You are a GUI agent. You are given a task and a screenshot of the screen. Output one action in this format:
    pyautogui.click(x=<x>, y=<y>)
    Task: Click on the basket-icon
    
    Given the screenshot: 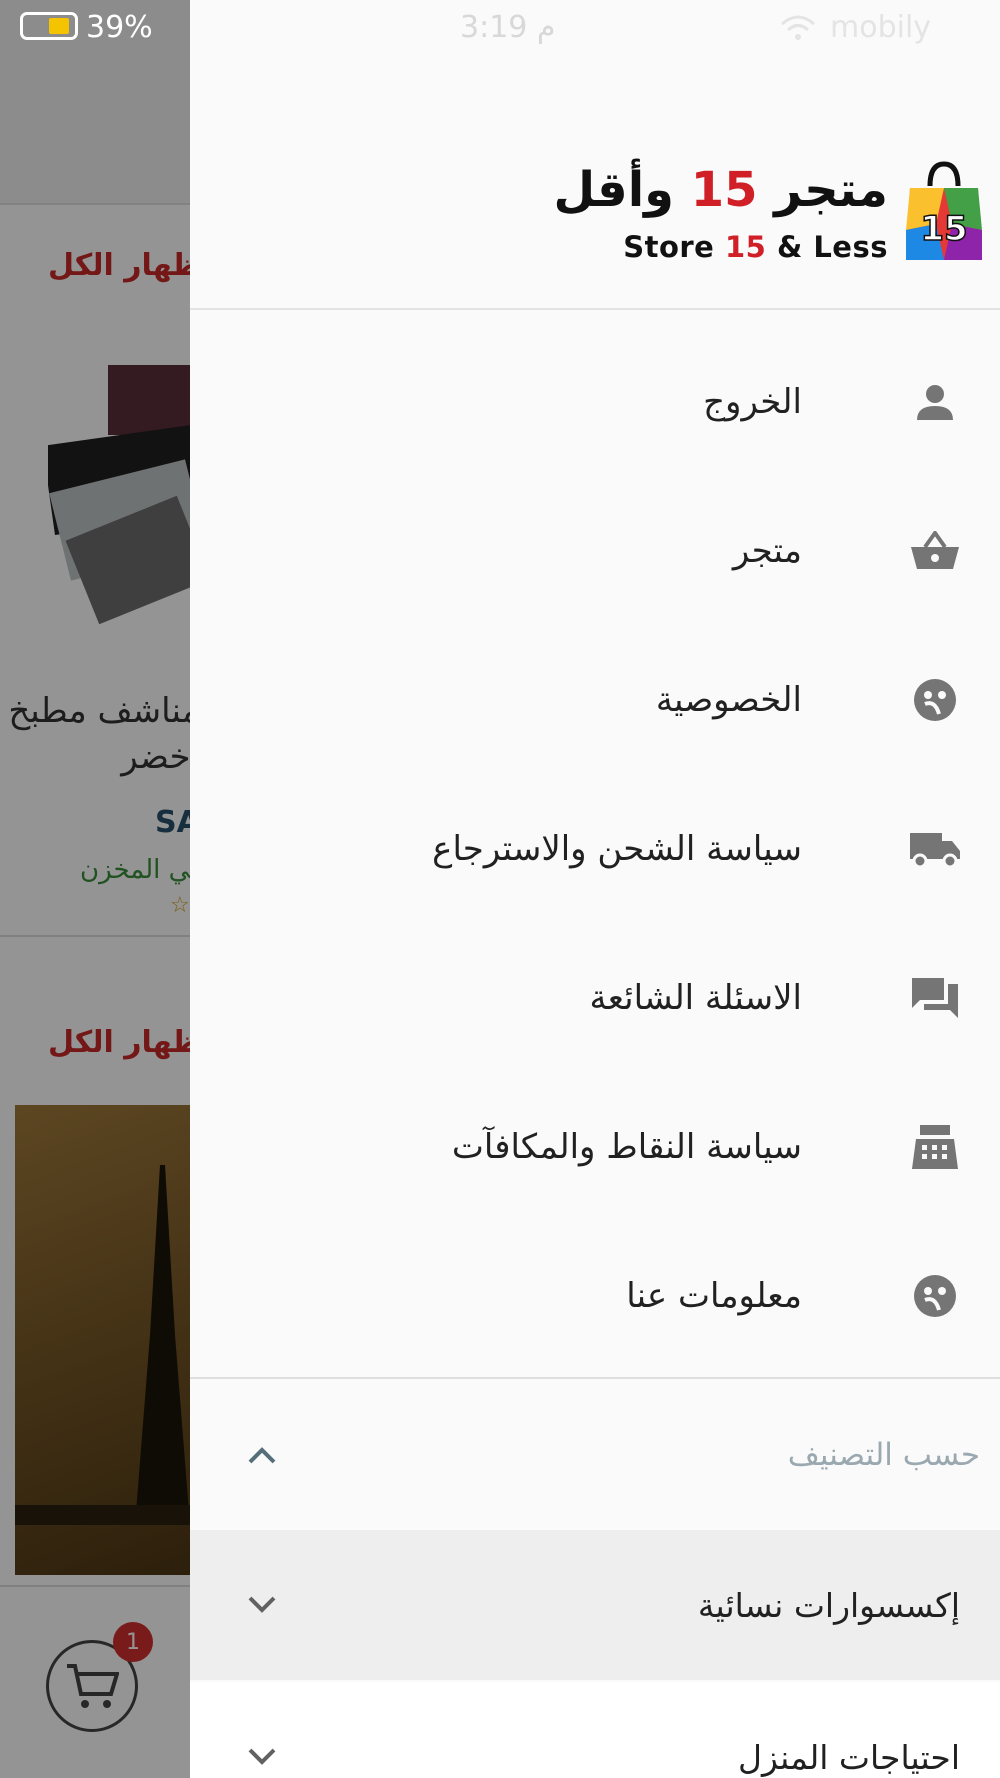 What is the action you would take?
    pyautogui.click(x=935, y=551)
    